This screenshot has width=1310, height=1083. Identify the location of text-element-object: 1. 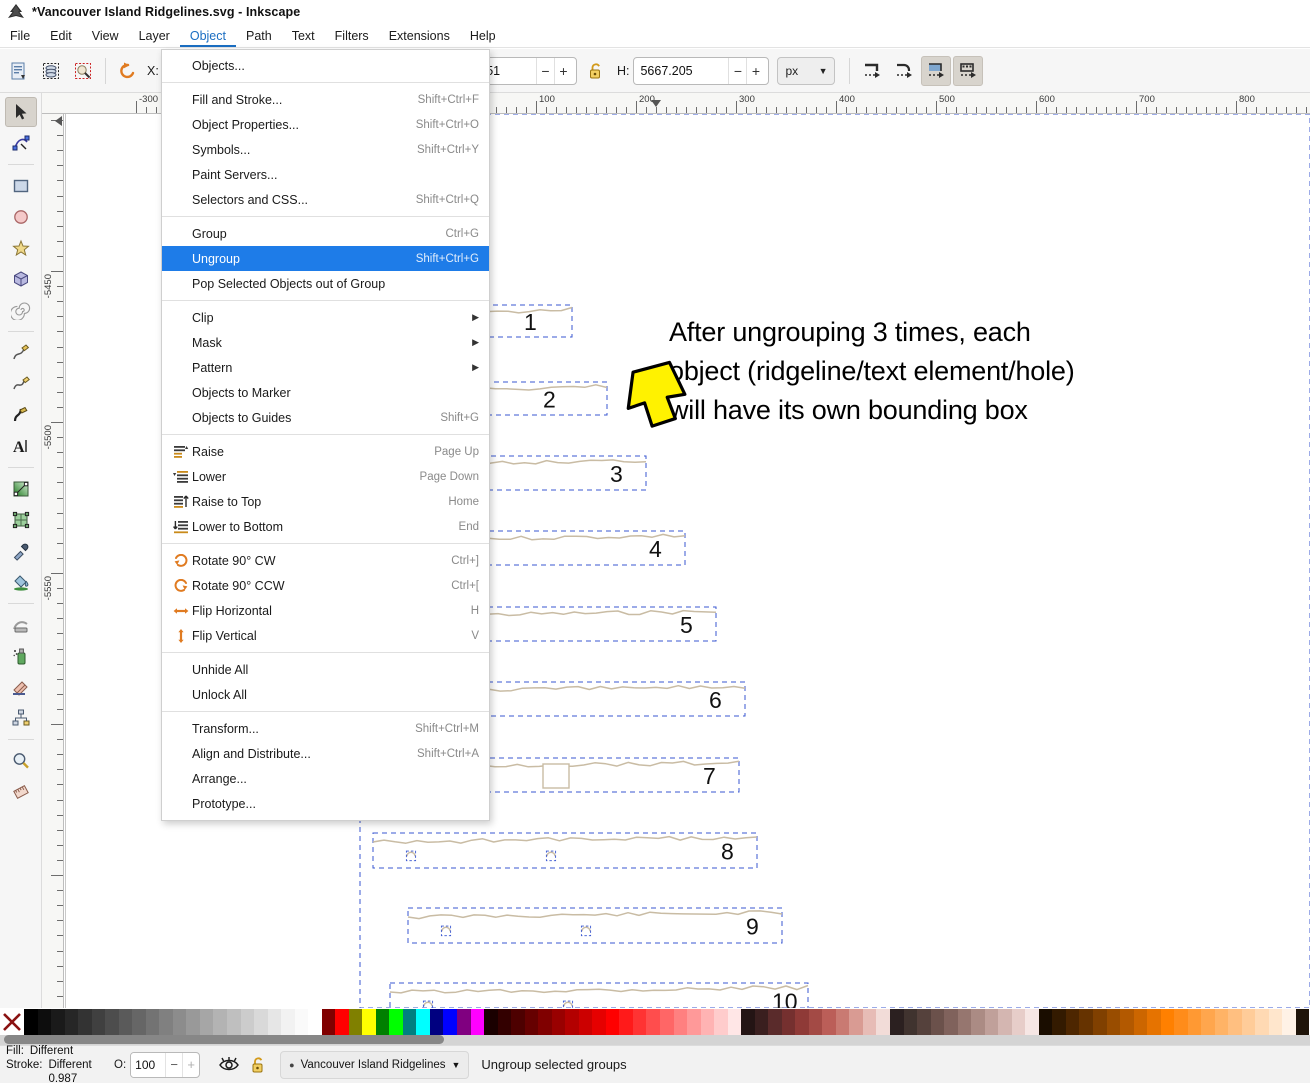
(530, 322).